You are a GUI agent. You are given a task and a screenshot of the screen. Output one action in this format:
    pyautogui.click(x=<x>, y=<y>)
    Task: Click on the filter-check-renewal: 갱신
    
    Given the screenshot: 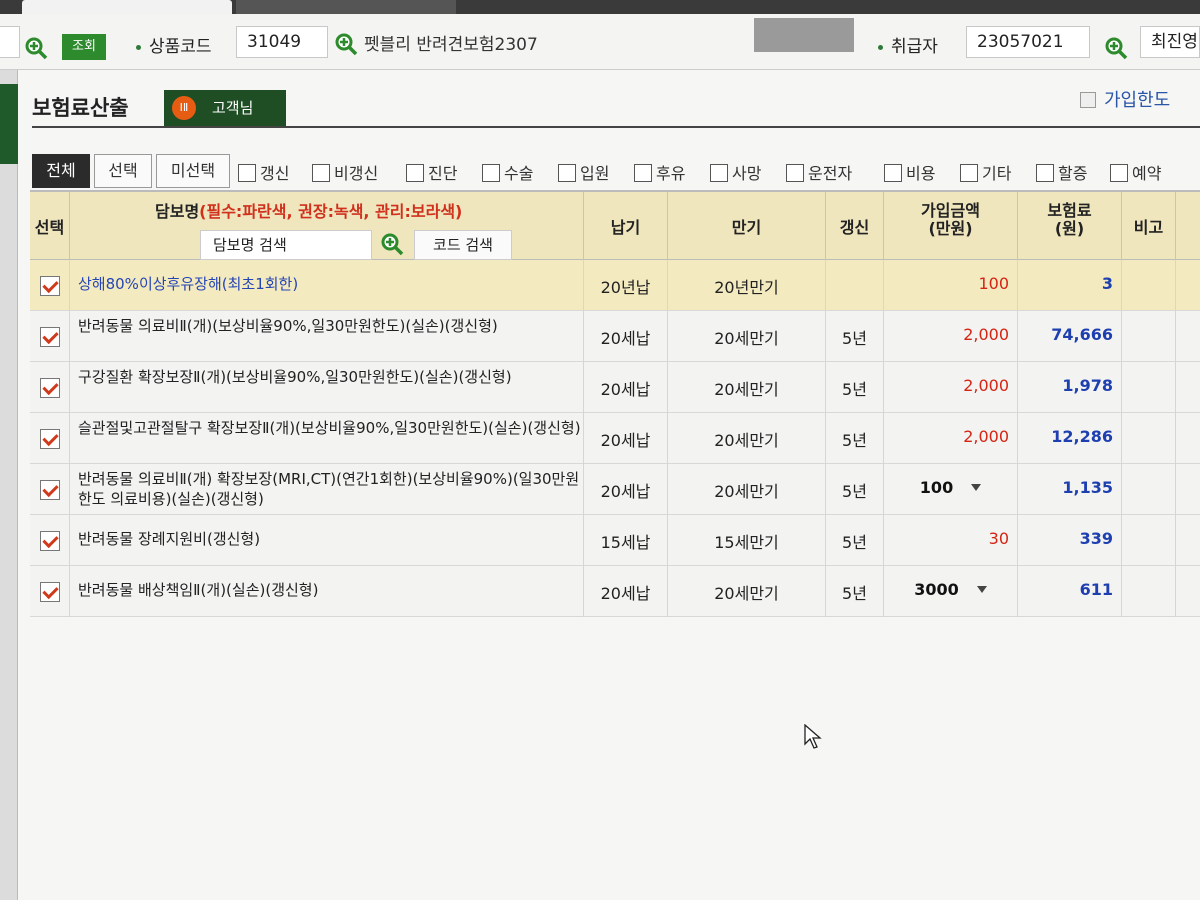 What is the action you would take?
    pyautogui.click(x=263, y=172)
    